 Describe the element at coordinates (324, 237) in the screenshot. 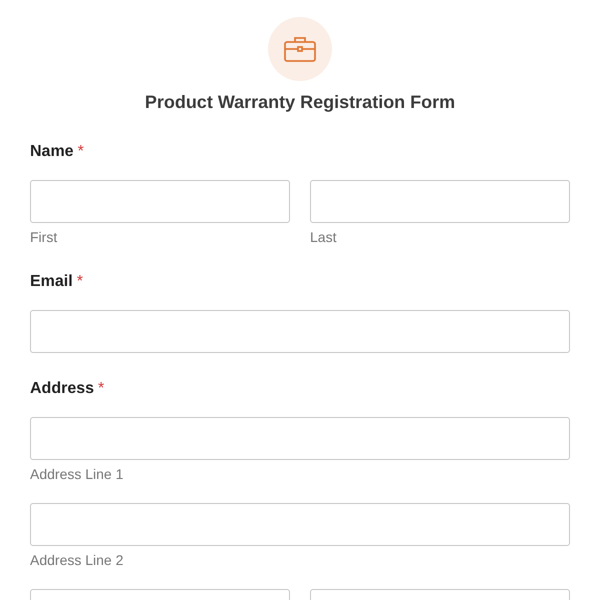

I see `field-hint: Last` at that location.